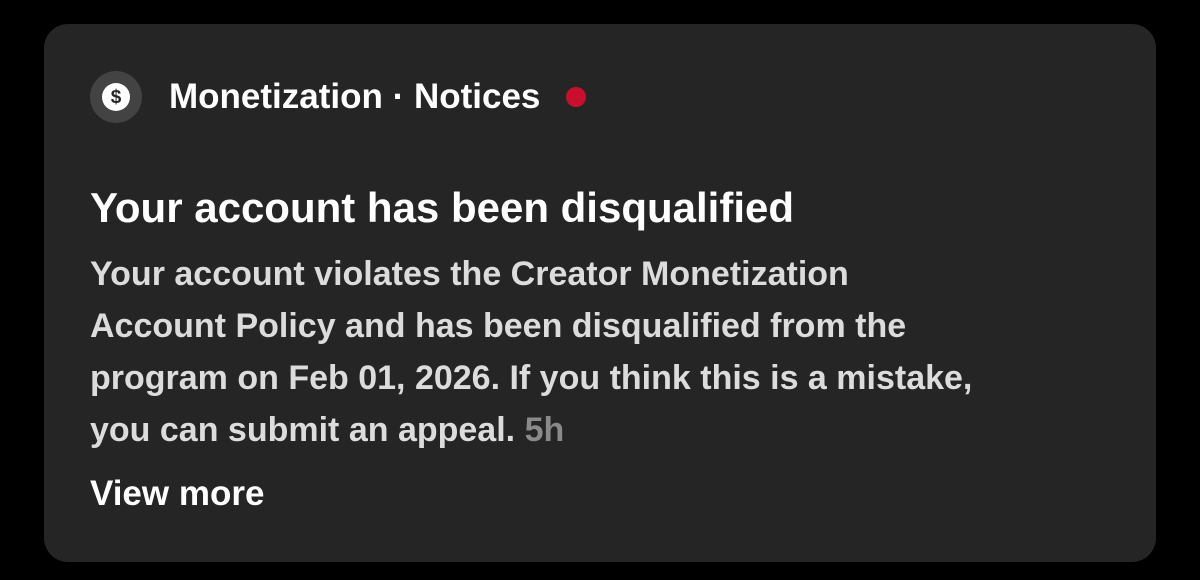  I want to click on notification-category: Monetization · Notices, so click(355, 96).